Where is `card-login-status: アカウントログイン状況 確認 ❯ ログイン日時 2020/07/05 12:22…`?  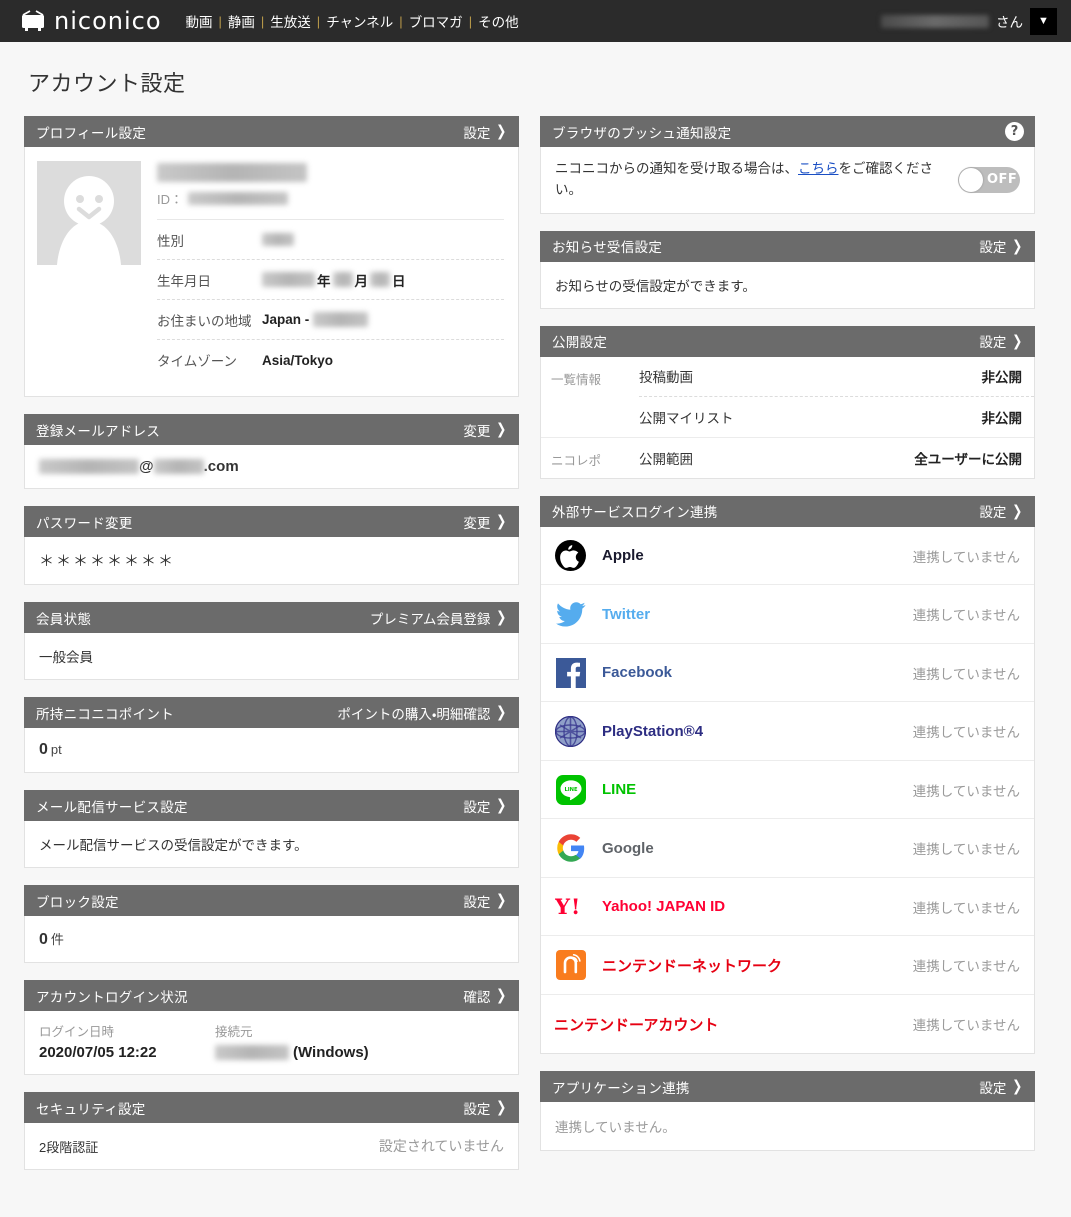
card-login-status: アカウントログイン状況 確認 ❯ ログイン日時 2020/07/05 12:22… is located at coordinates (271, 1027).